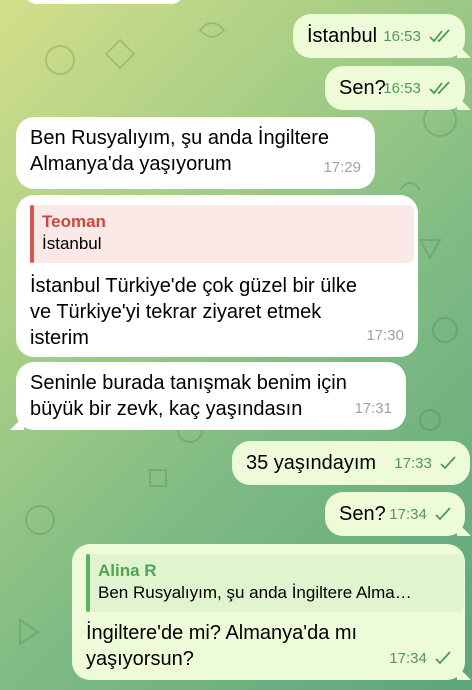 Image resolution: width=472 pixels, height=690 pixels. What do you see at coordinates (72, 243) in the screenshot?
I see `reply-text: İstanbul` at bounding box center [72, 243].